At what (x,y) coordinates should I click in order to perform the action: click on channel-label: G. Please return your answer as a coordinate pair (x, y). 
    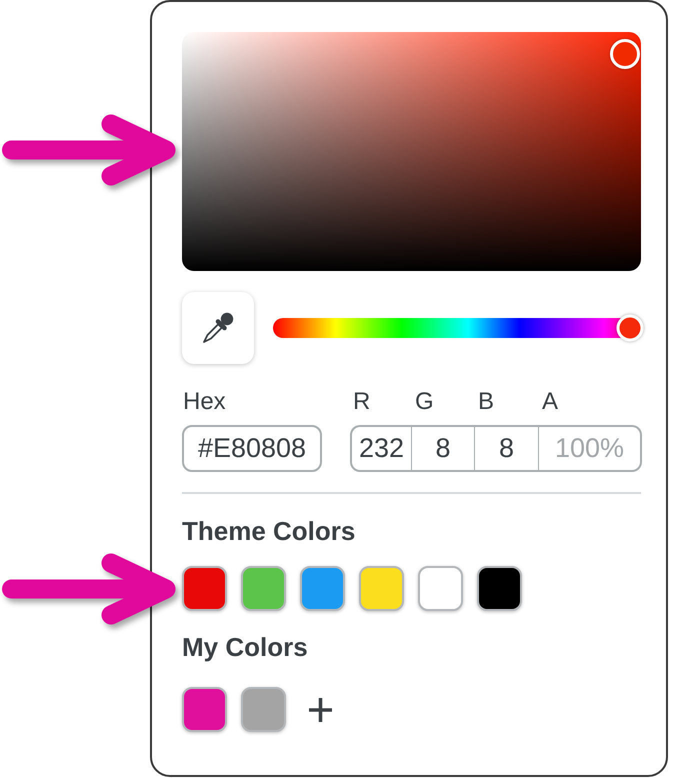
    Looking at the image, I should click on (424, 401).